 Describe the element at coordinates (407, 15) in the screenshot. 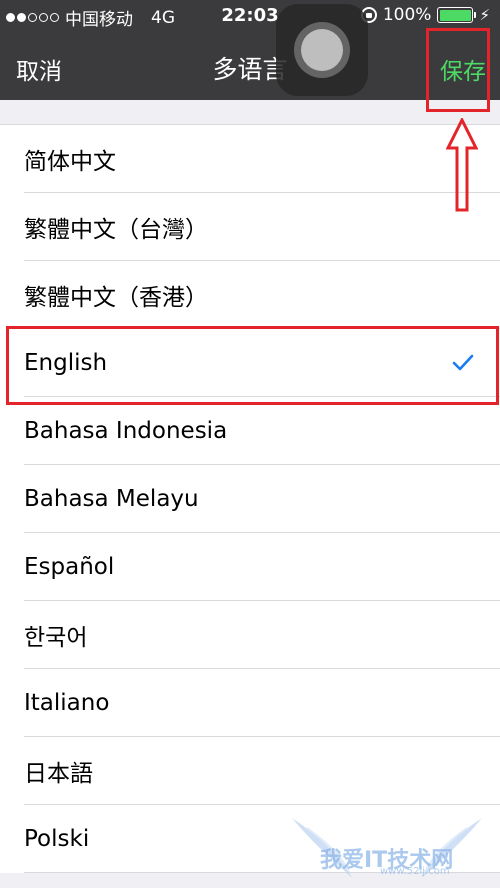

I see `battery-percent: 100%` at that location.